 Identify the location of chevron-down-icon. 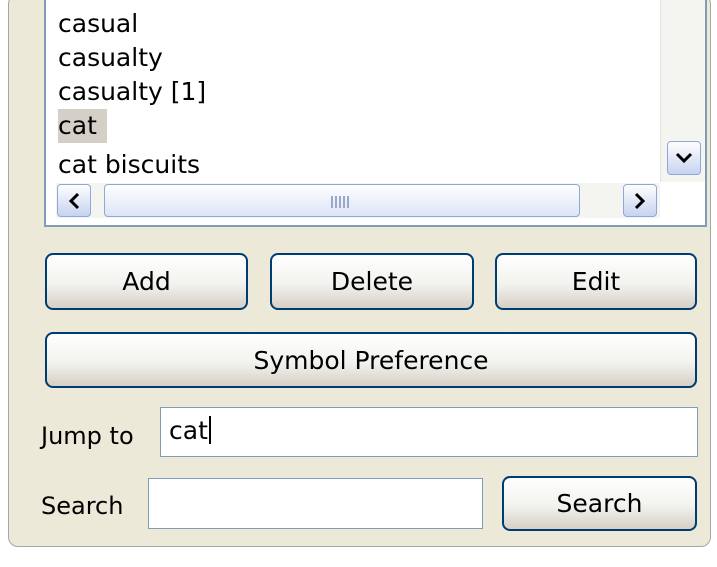
(684, 158).